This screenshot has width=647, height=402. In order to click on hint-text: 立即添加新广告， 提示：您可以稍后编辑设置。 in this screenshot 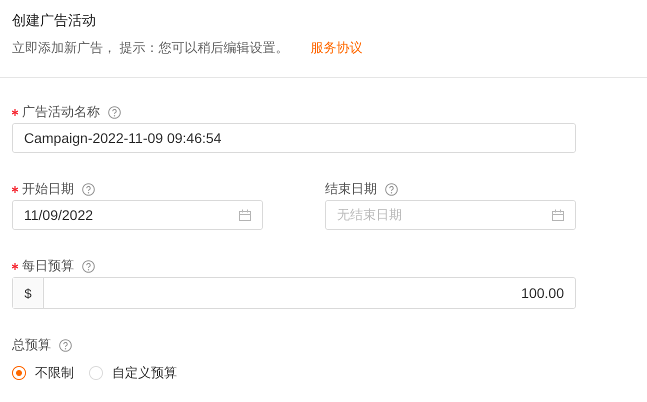, I will do `click(150, 48)`.